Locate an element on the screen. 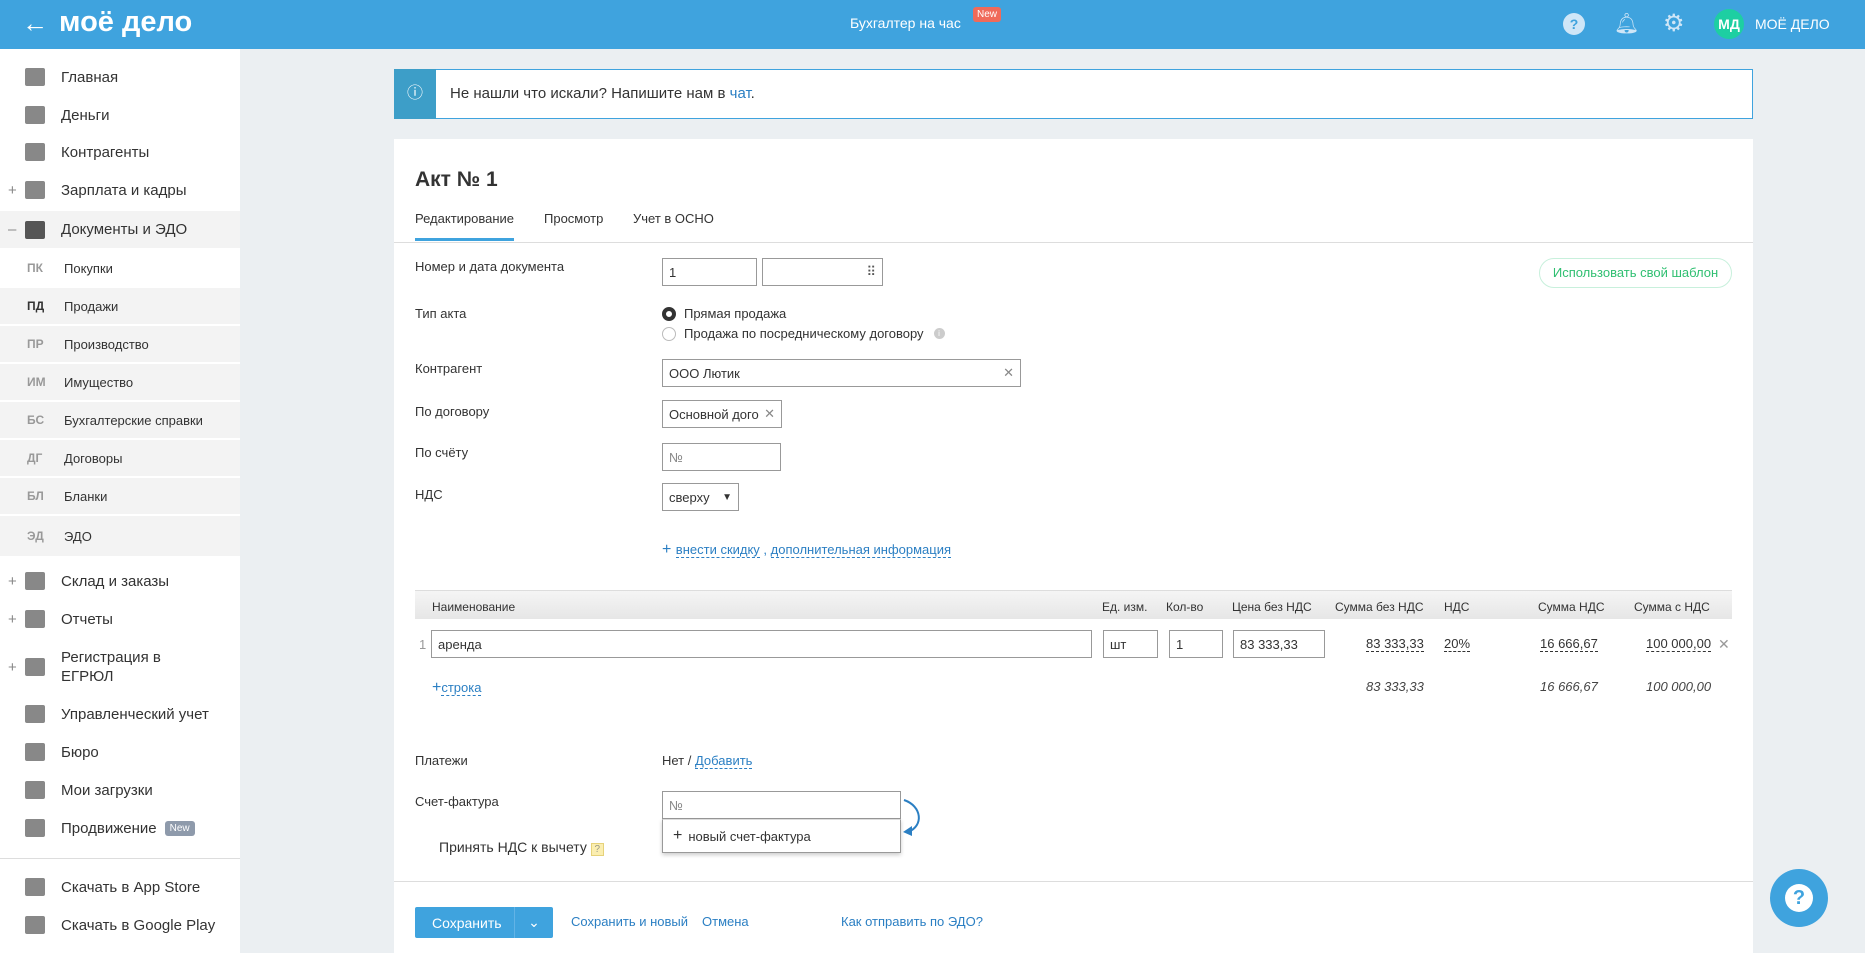  sum-without-vat: 83 333,33 is located at coordinates (1395, 644).